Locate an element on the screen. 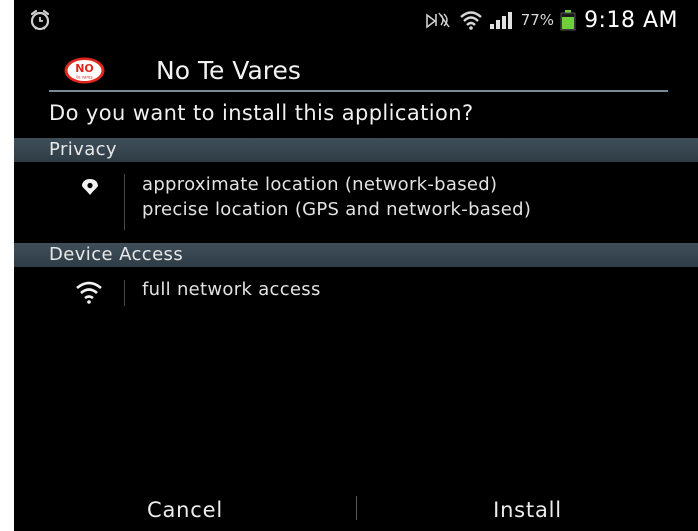 The height and width of the screenshot is (531, 698). cancel-button: Cancel is located at coordinates (185, 509).